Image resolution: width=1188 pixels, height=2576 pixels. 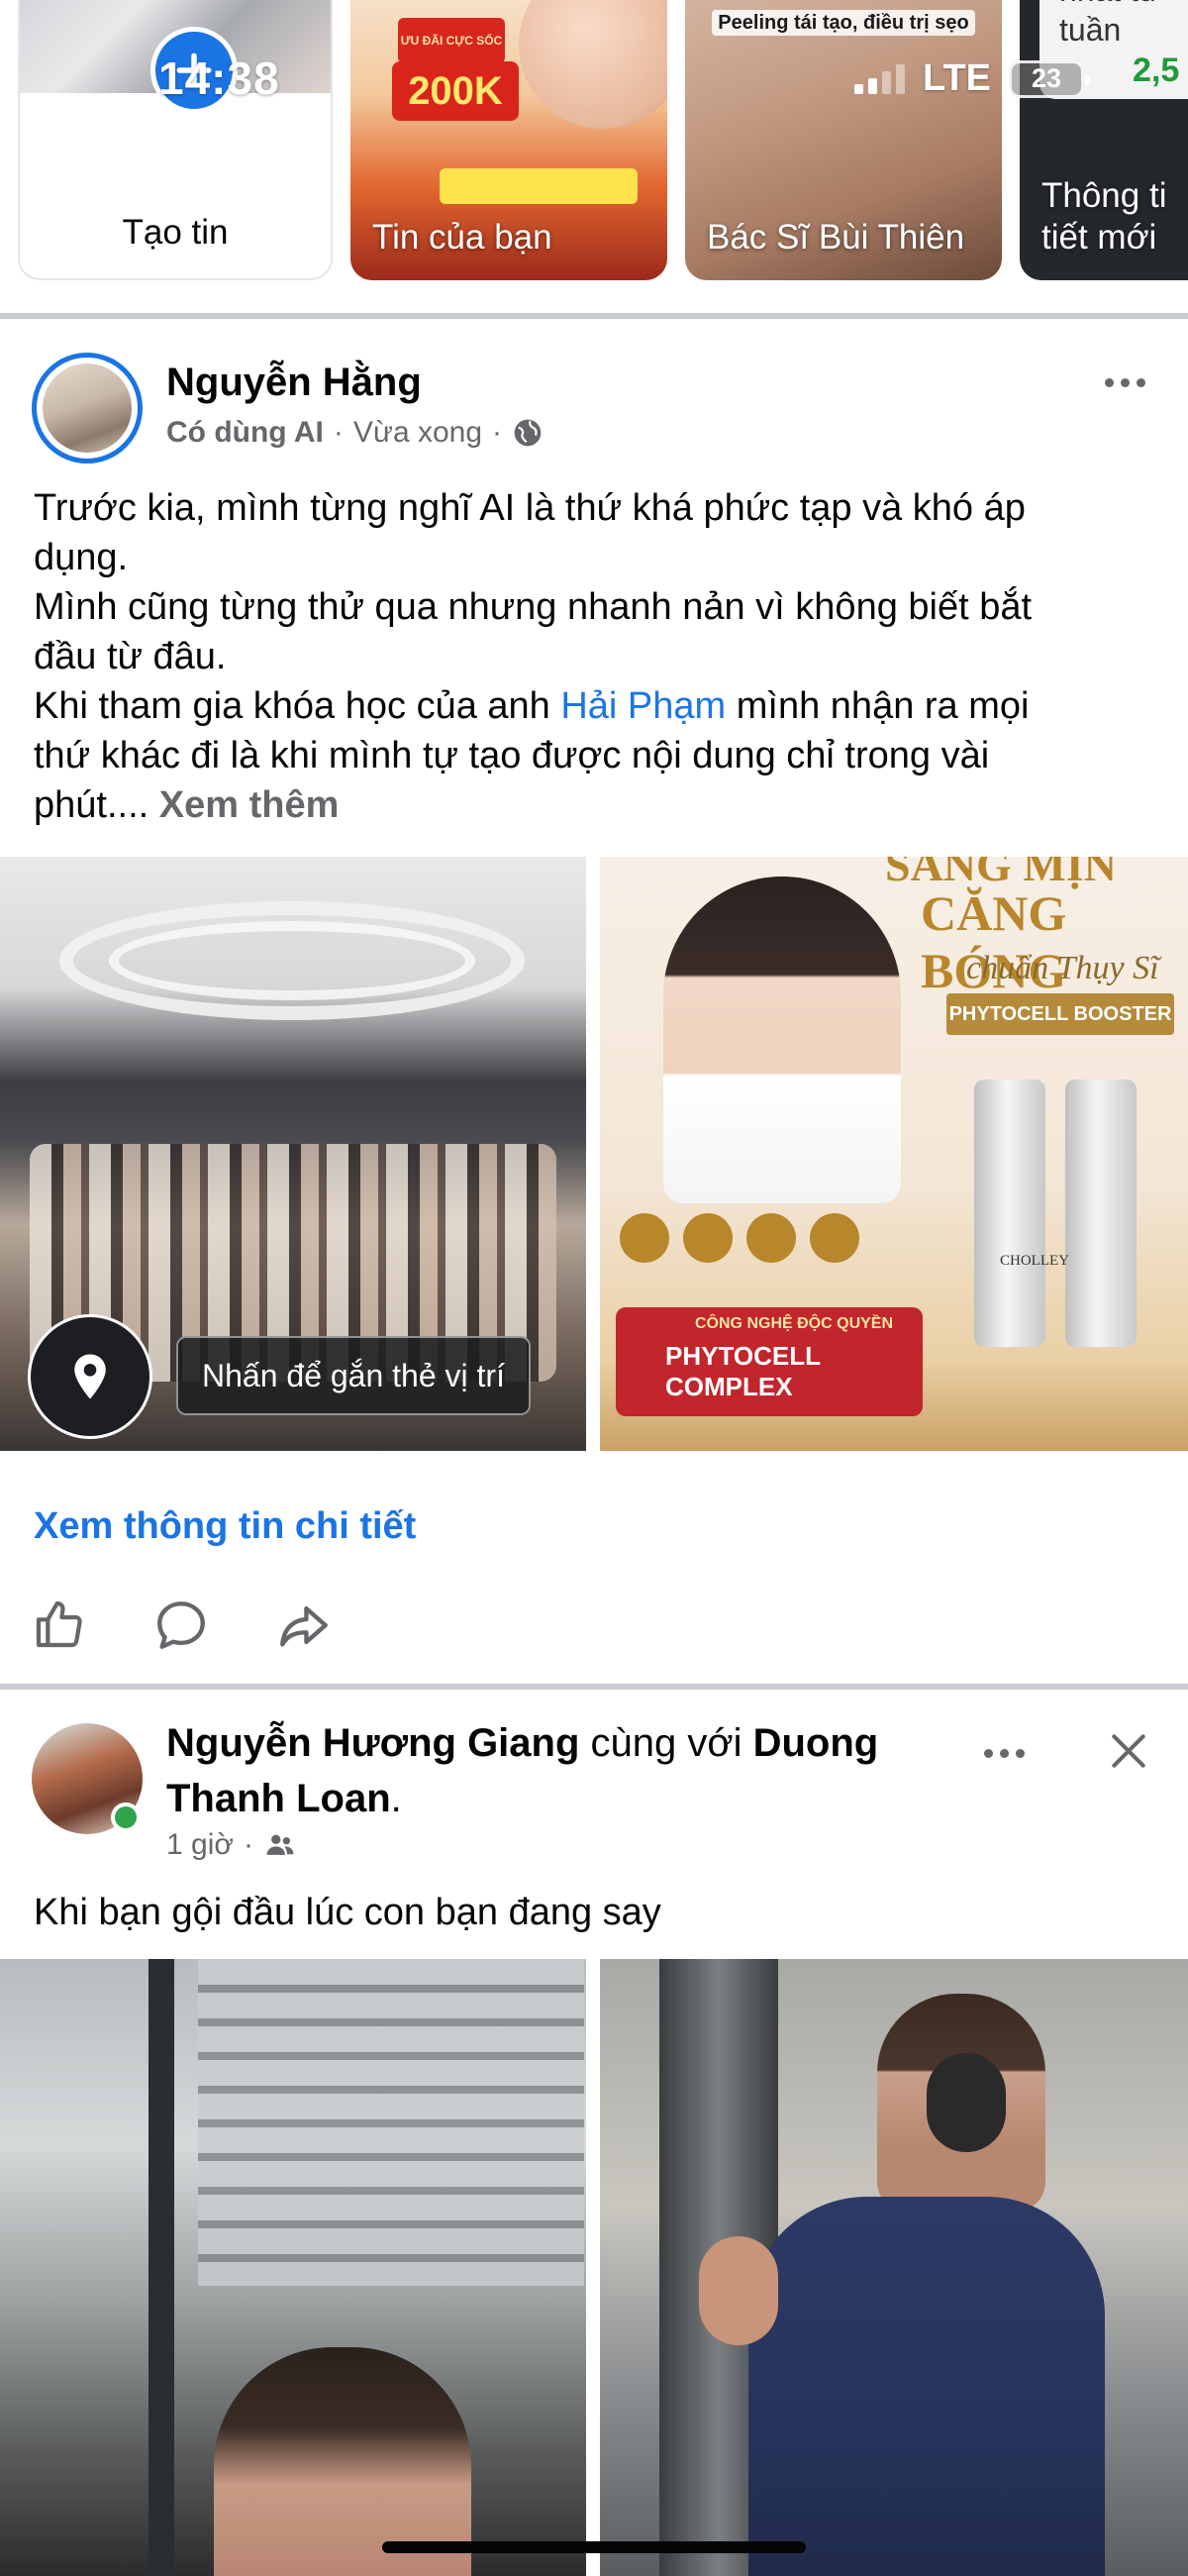 What do you see at coordinates (966, 2102) in the screenshot?
I see `person-head` at bounding box center [966, 2102].